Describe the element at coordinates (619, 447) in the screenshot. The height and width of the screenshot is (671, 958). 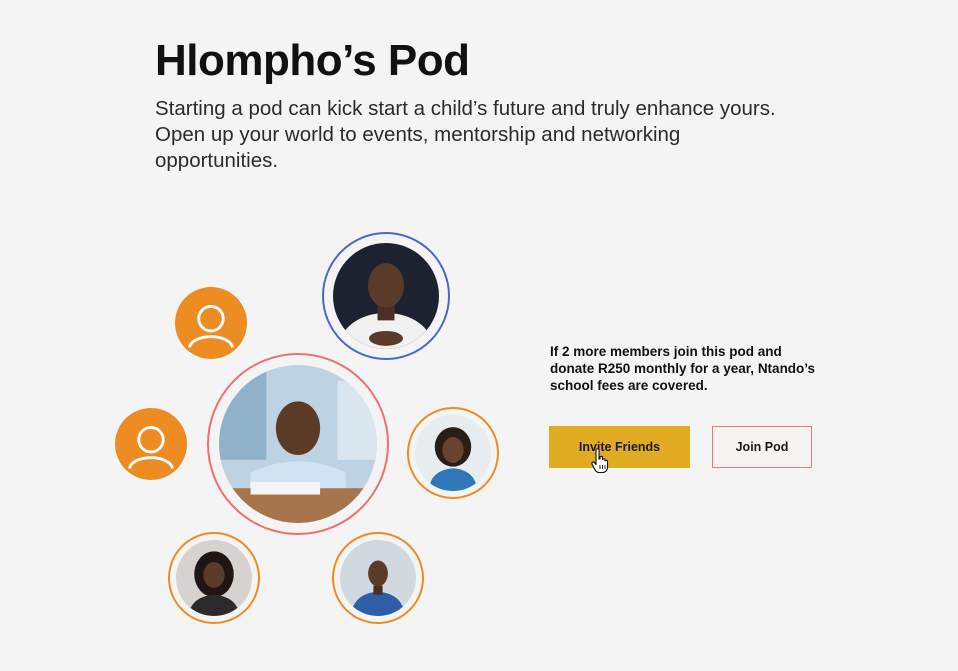
I see `invite-friends-button: Invite Friends` at that location.